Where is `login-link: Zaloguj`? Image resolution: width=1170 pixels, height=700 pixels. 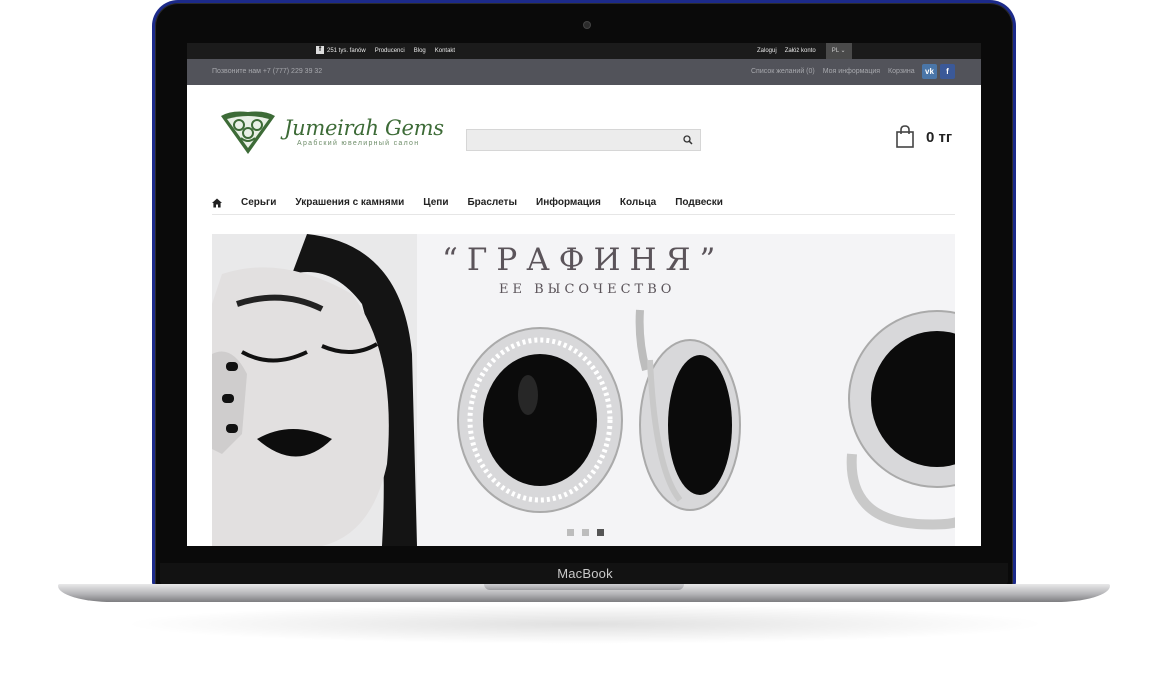 login-link: Zaloguj is located at coordinates (767, 51).